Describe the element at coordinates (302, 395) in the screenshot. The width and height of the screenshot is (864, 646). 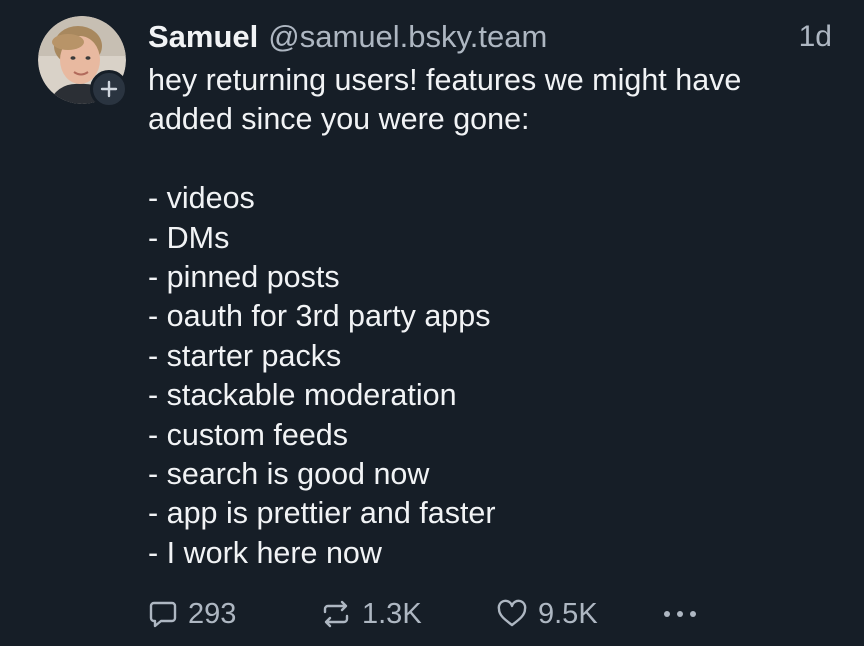
I see `list-item: - stackable moderation` at that location.